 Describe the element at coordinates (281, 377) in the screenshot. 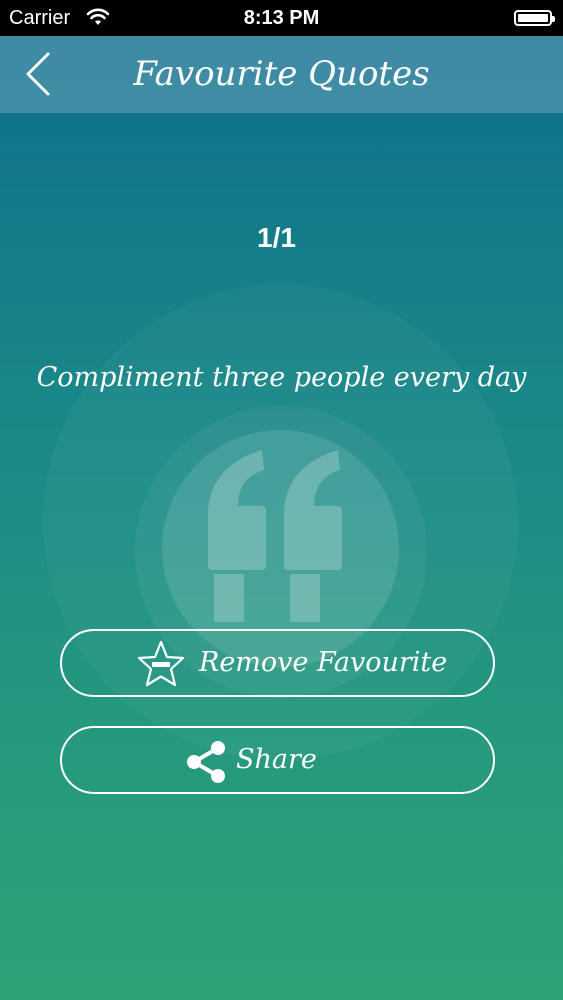

I see `quote-text: Compliment three people every day` at that location.